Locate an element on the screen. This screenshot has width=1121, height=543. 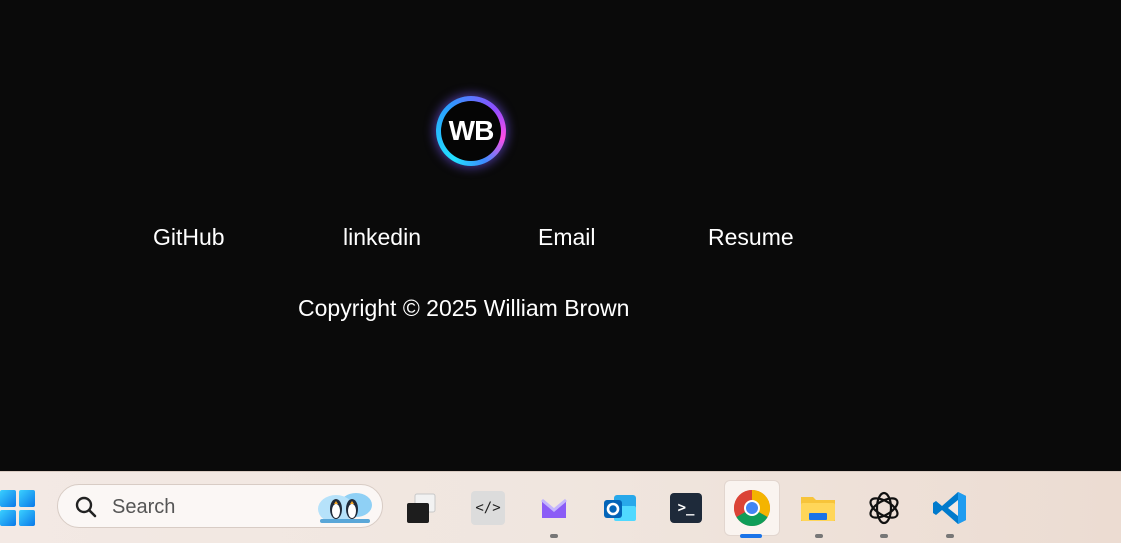
task-view-icon is located at coordinates (421, 508).